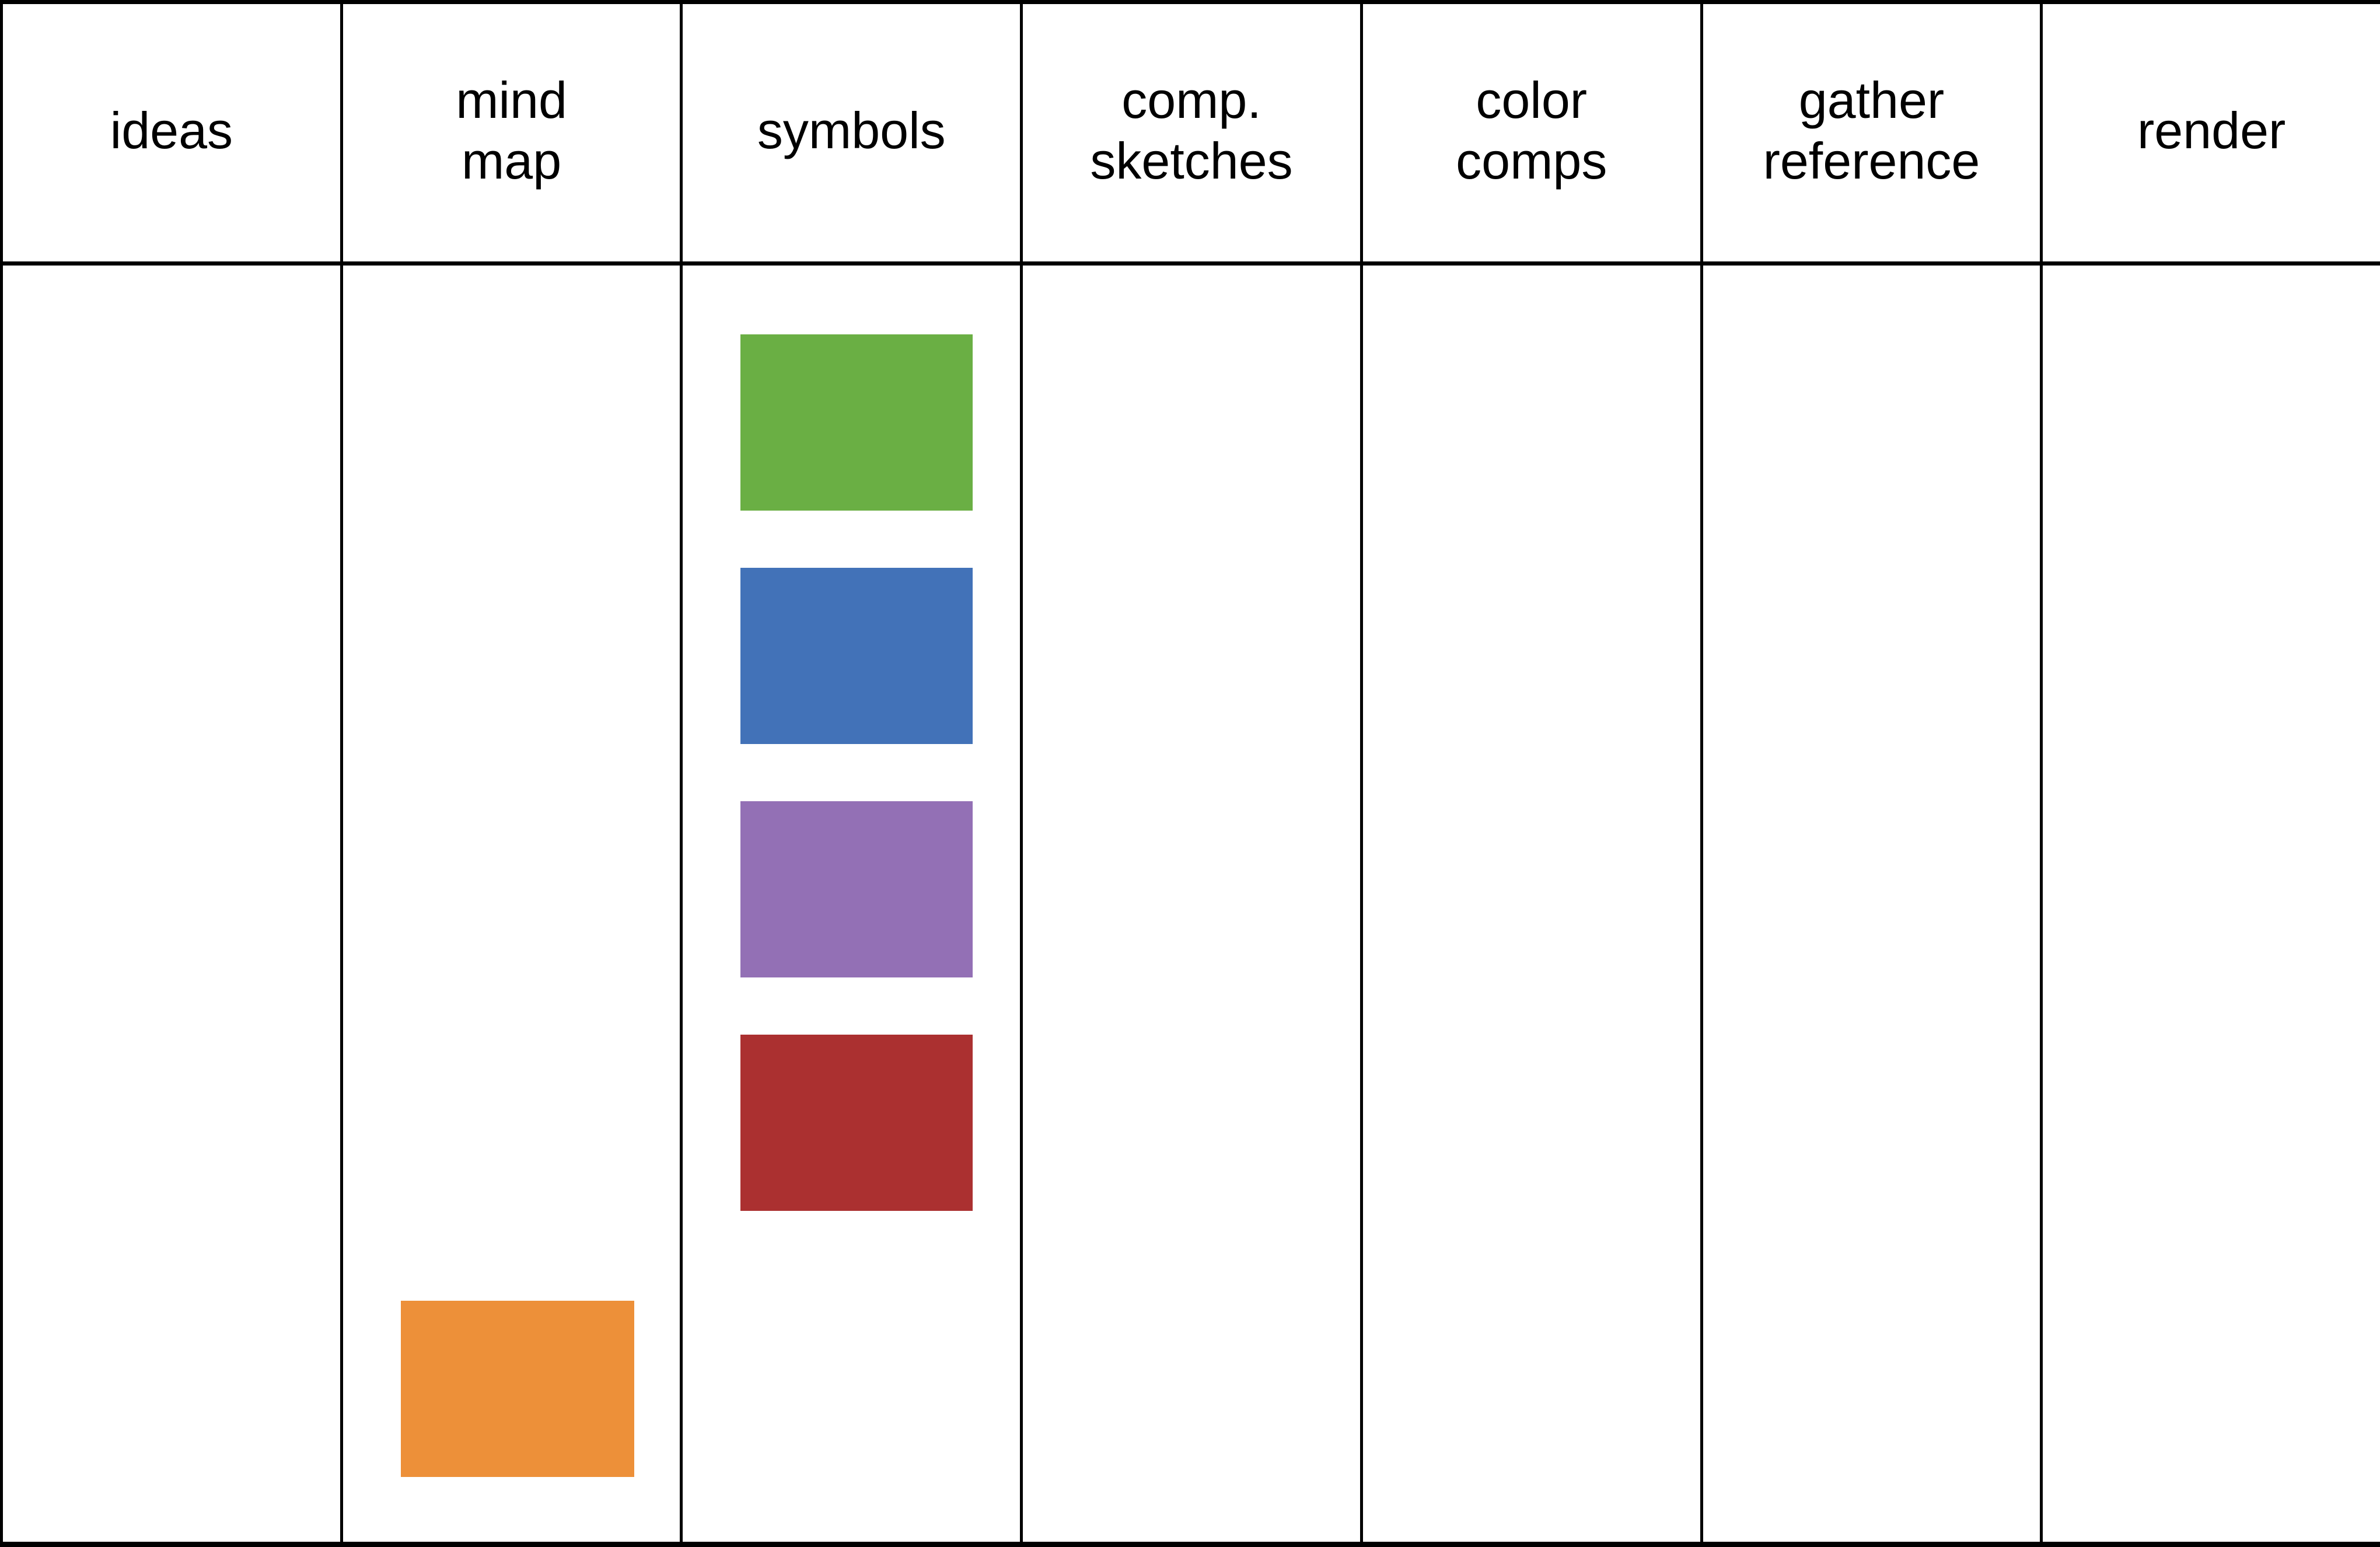 The image size is (2380, 1547). What do you see at coordinates (1531, 906) in the screenshot?
I see `column-body-color-comps` at bounding box center [1531, 906].